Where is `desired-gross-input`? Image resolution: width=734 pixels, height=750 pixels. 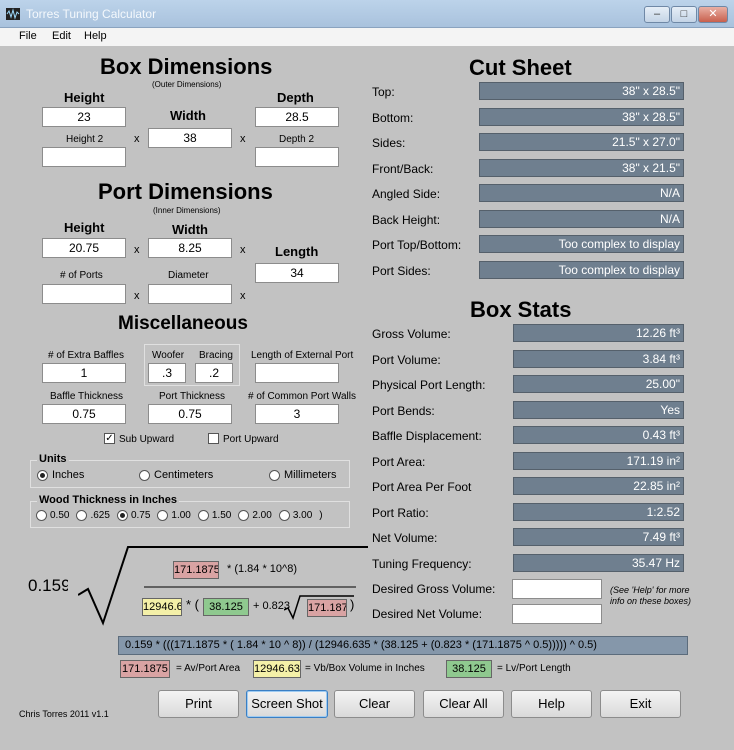
desired-gross-input is located at coordinates (557, 589).